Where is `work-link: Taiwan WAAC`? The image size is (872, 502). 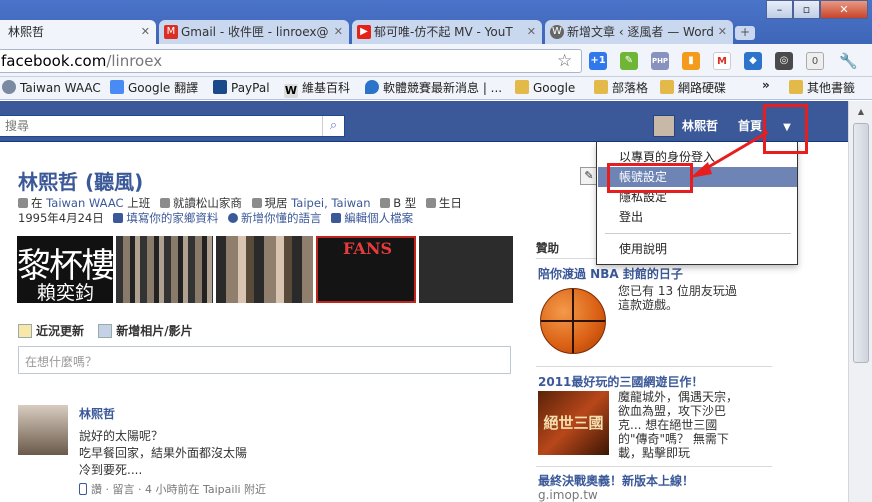
work-link: Taiwan WAAC is located at coordinates (84, 203).